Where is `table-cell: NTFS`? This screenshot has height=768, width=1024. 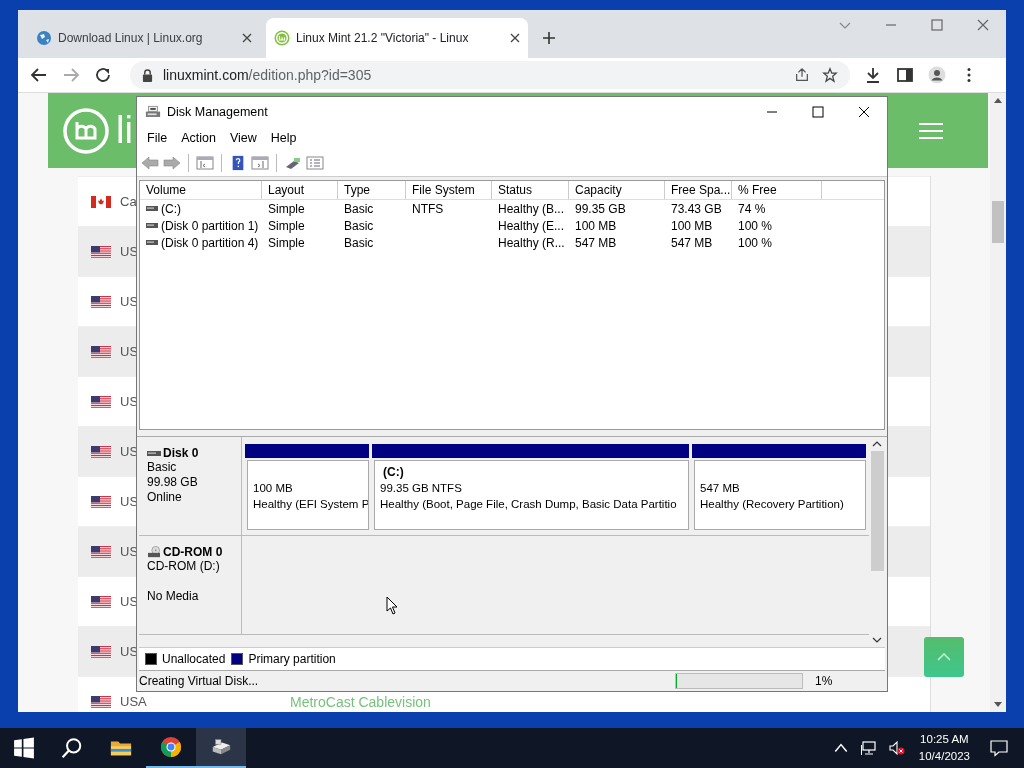
table-cell: NTFS is located at coordinates (428, 208).